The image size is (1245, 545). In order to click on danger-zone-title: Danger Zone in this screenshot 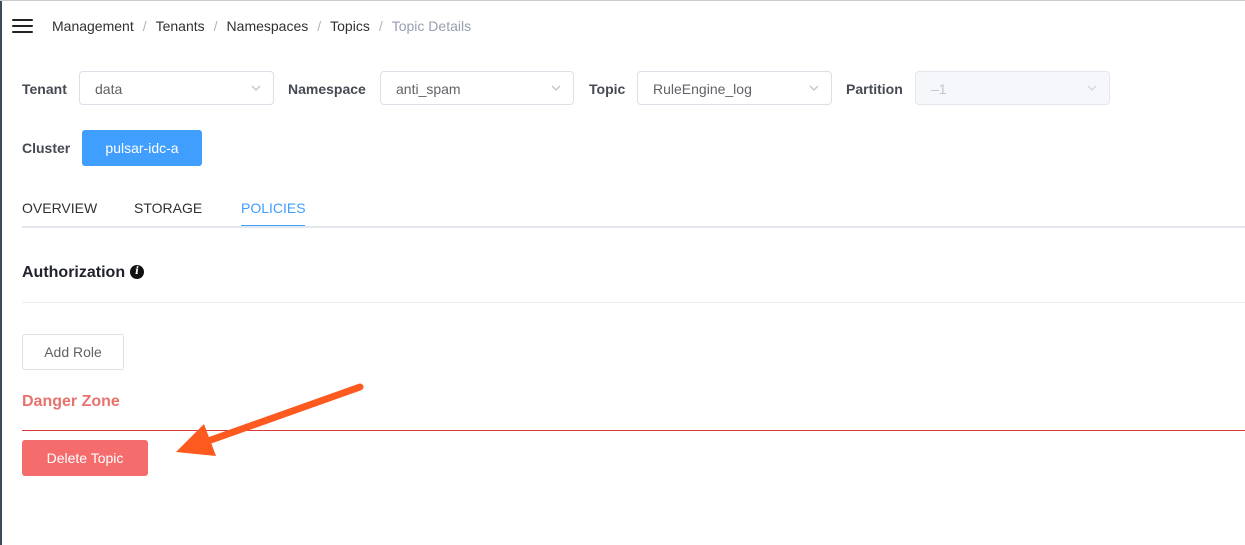, I will do `click(71, 401)`.